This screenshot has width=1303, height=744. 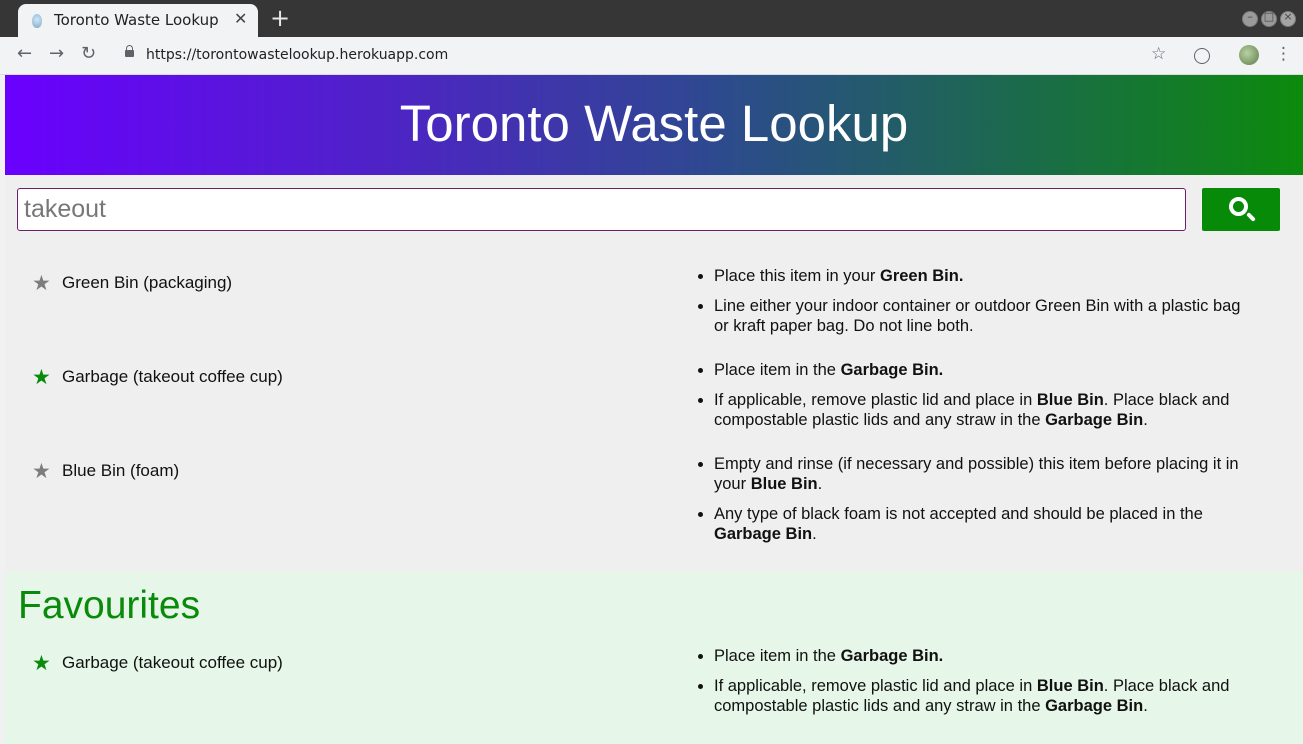 I want to click on tab-title: Toronto Waste Lookup, so click(x=136, y=20).